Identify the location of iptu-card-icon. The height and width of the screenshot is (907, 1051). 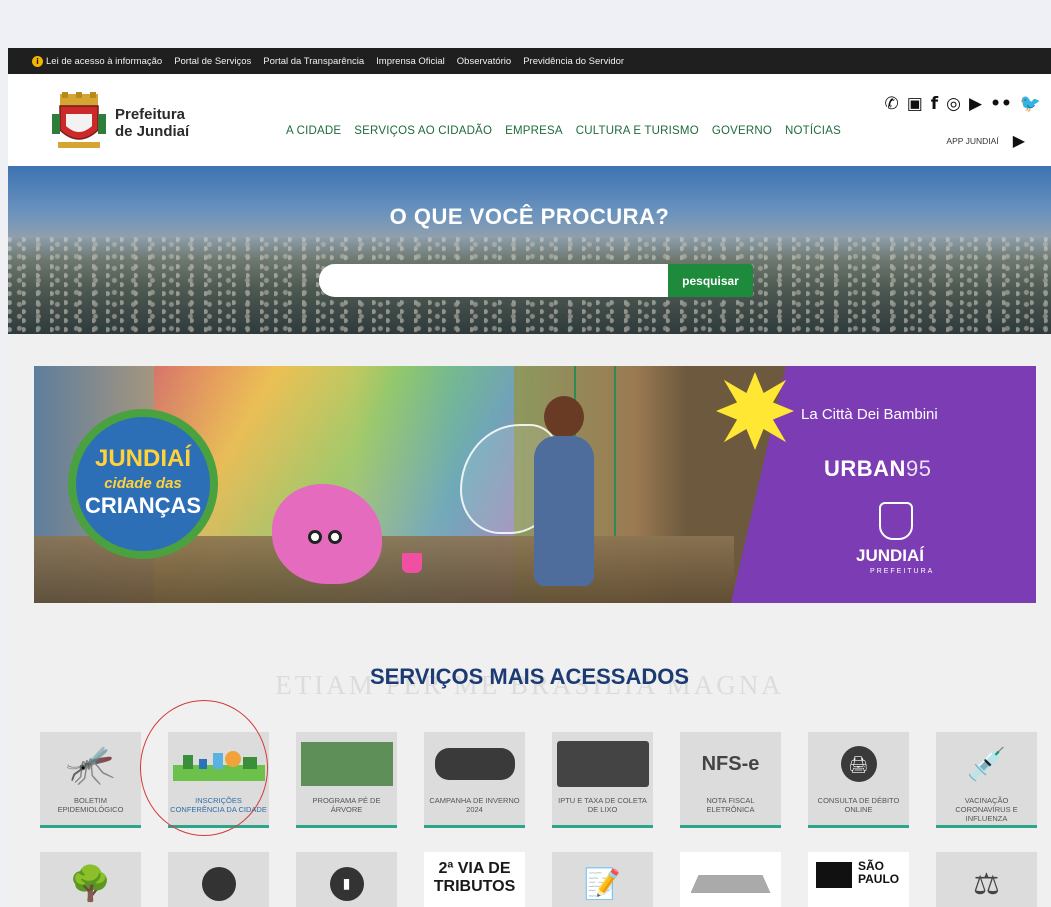
(602, 764).